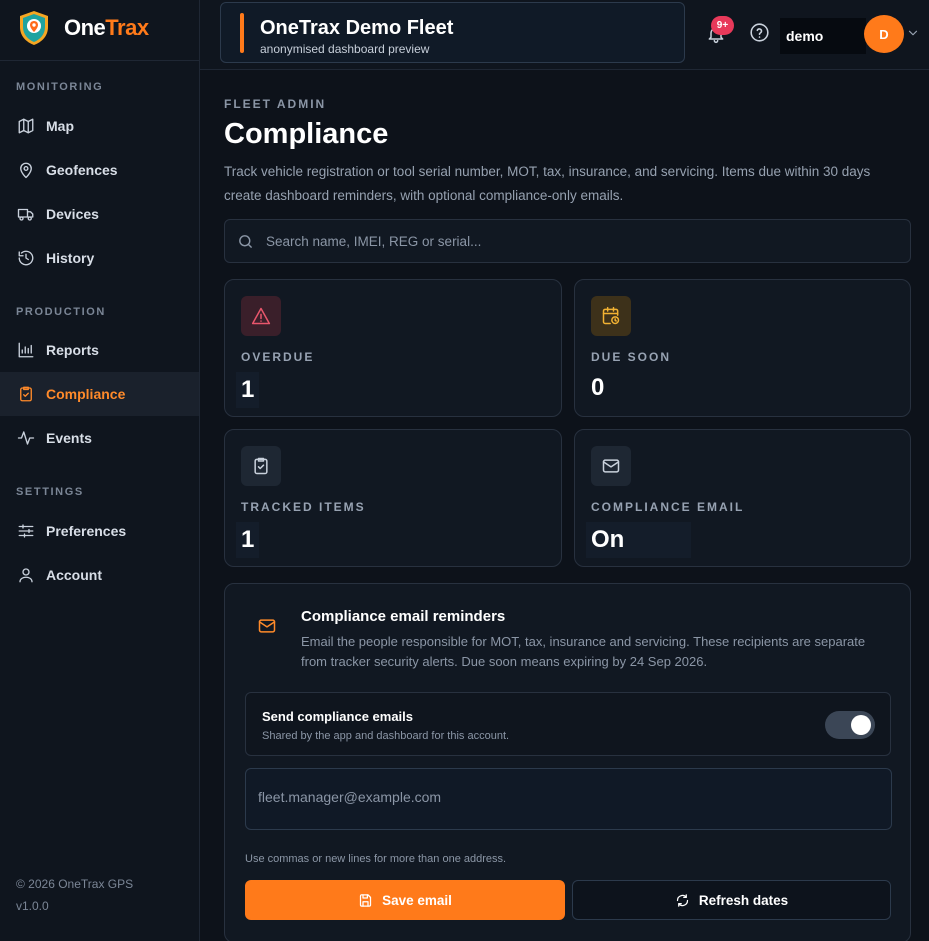  Describe the element at coordinates (850, 725) in the screenshot. I see `send-emails-toggle` at that location.